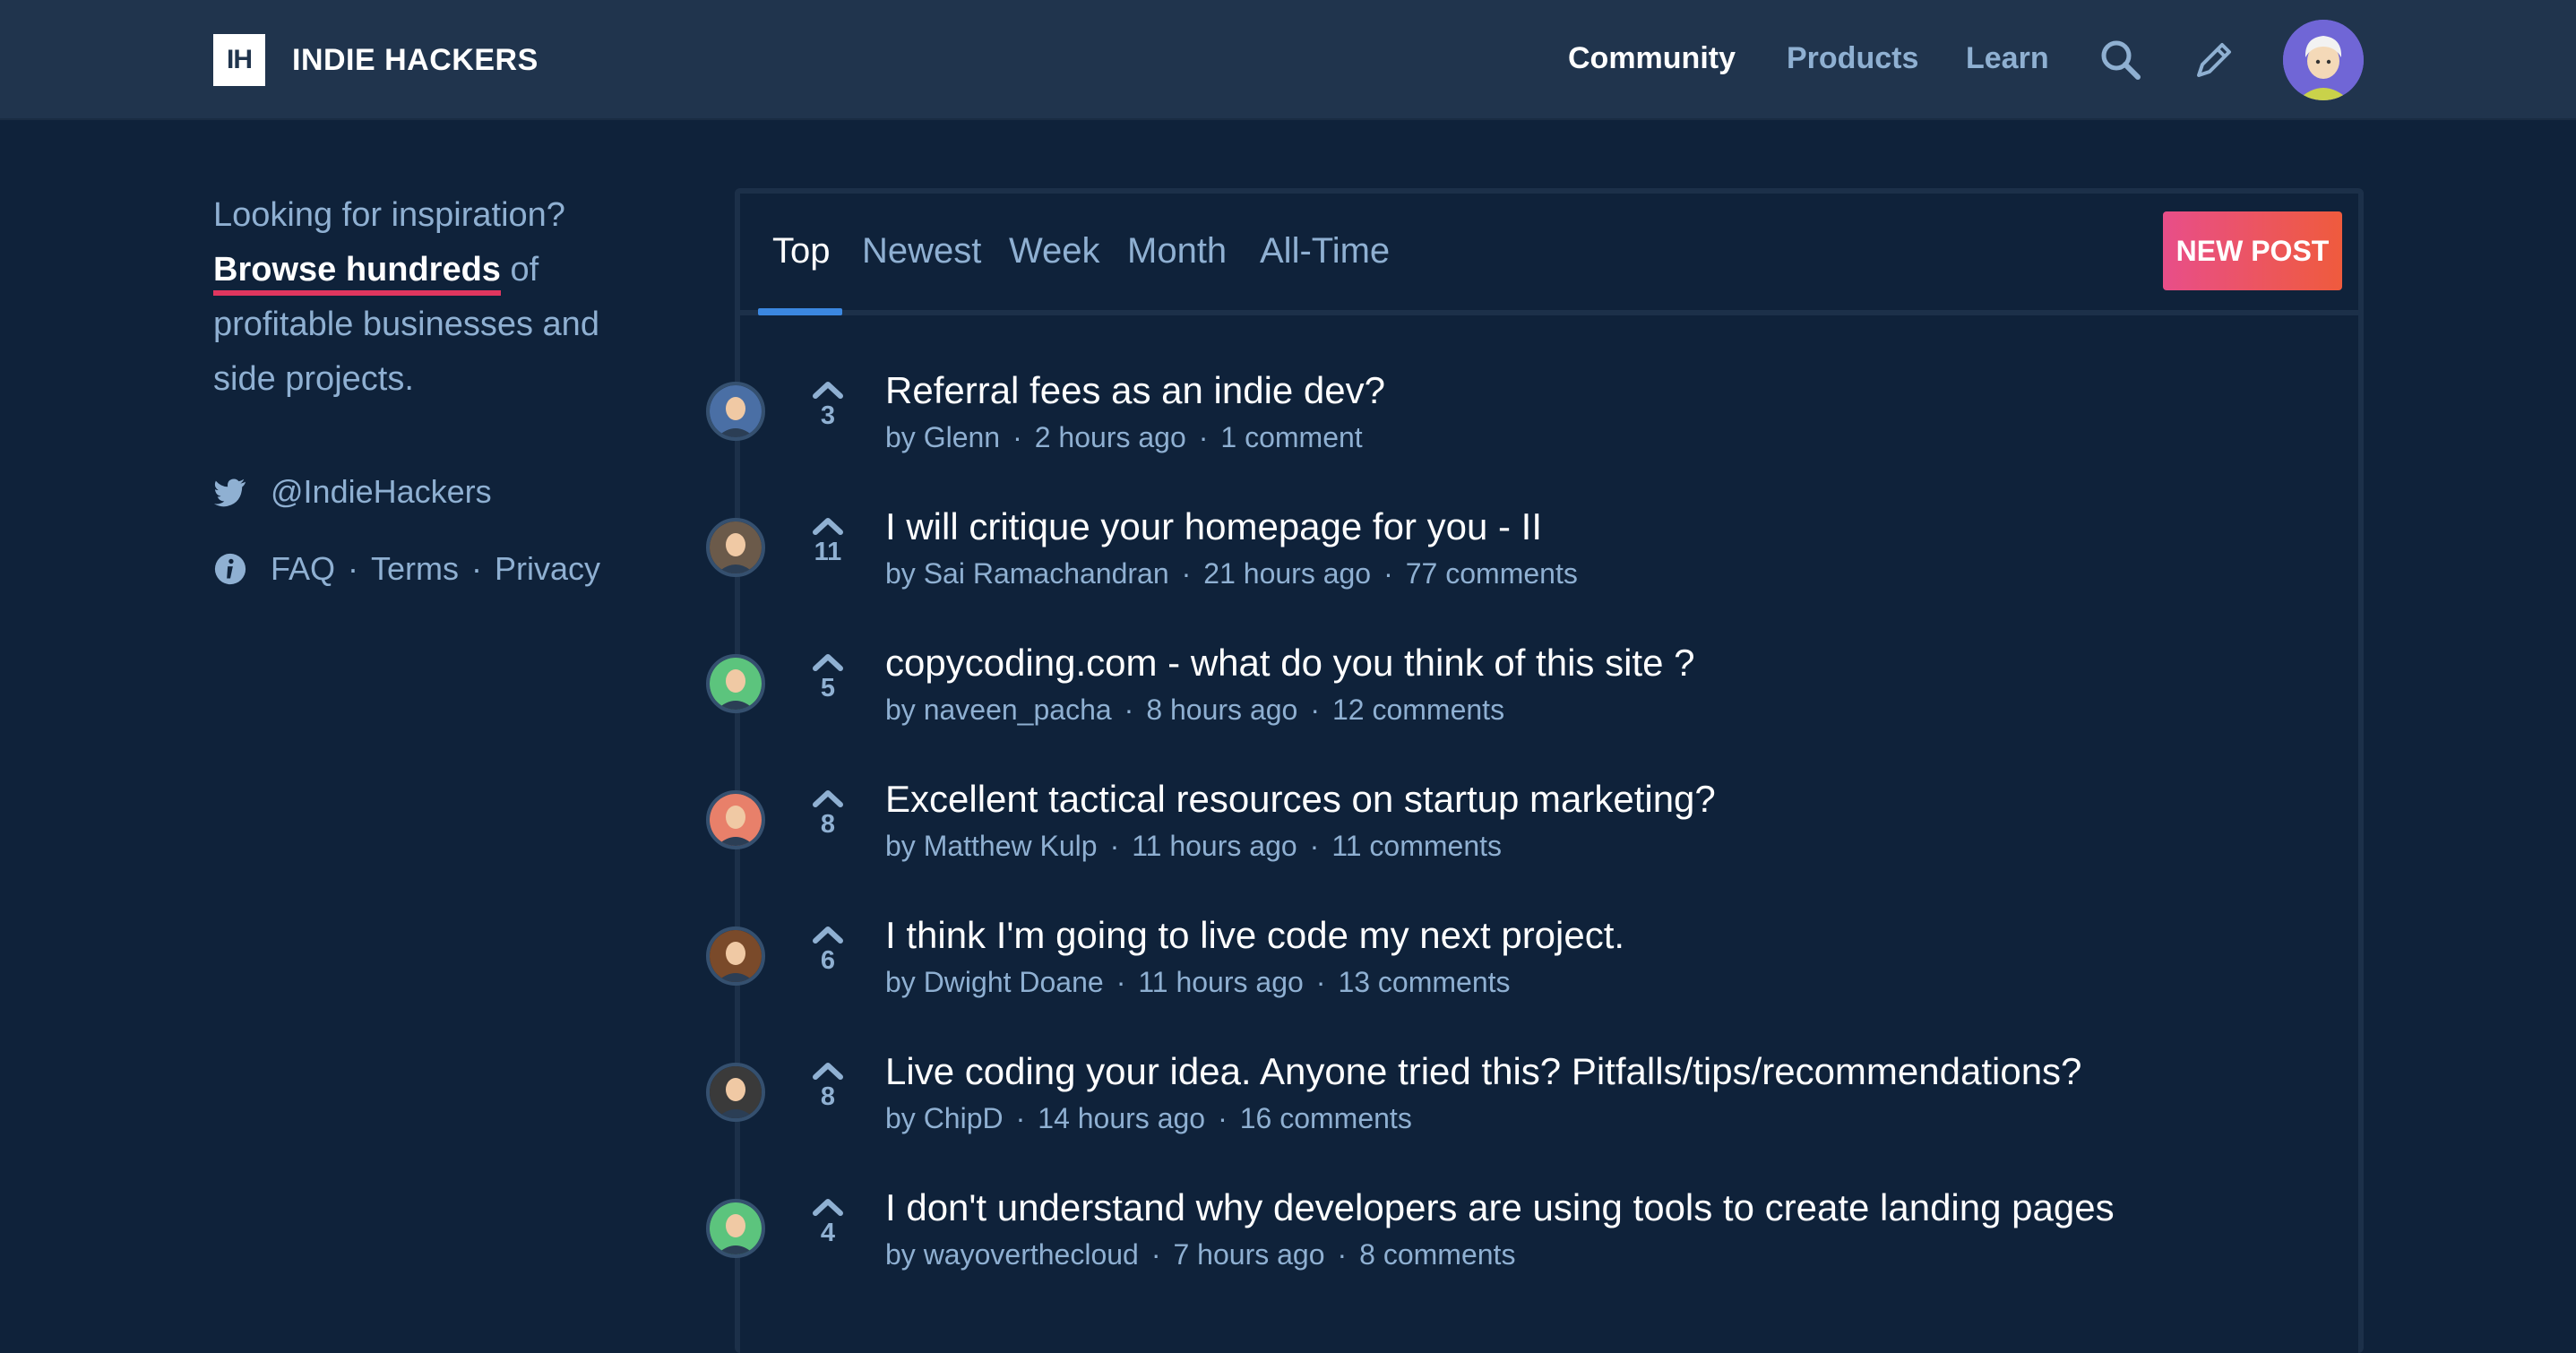  Describe the element at coordinates (2120, 60) in the screenshot. I see `search-icon` at that location.